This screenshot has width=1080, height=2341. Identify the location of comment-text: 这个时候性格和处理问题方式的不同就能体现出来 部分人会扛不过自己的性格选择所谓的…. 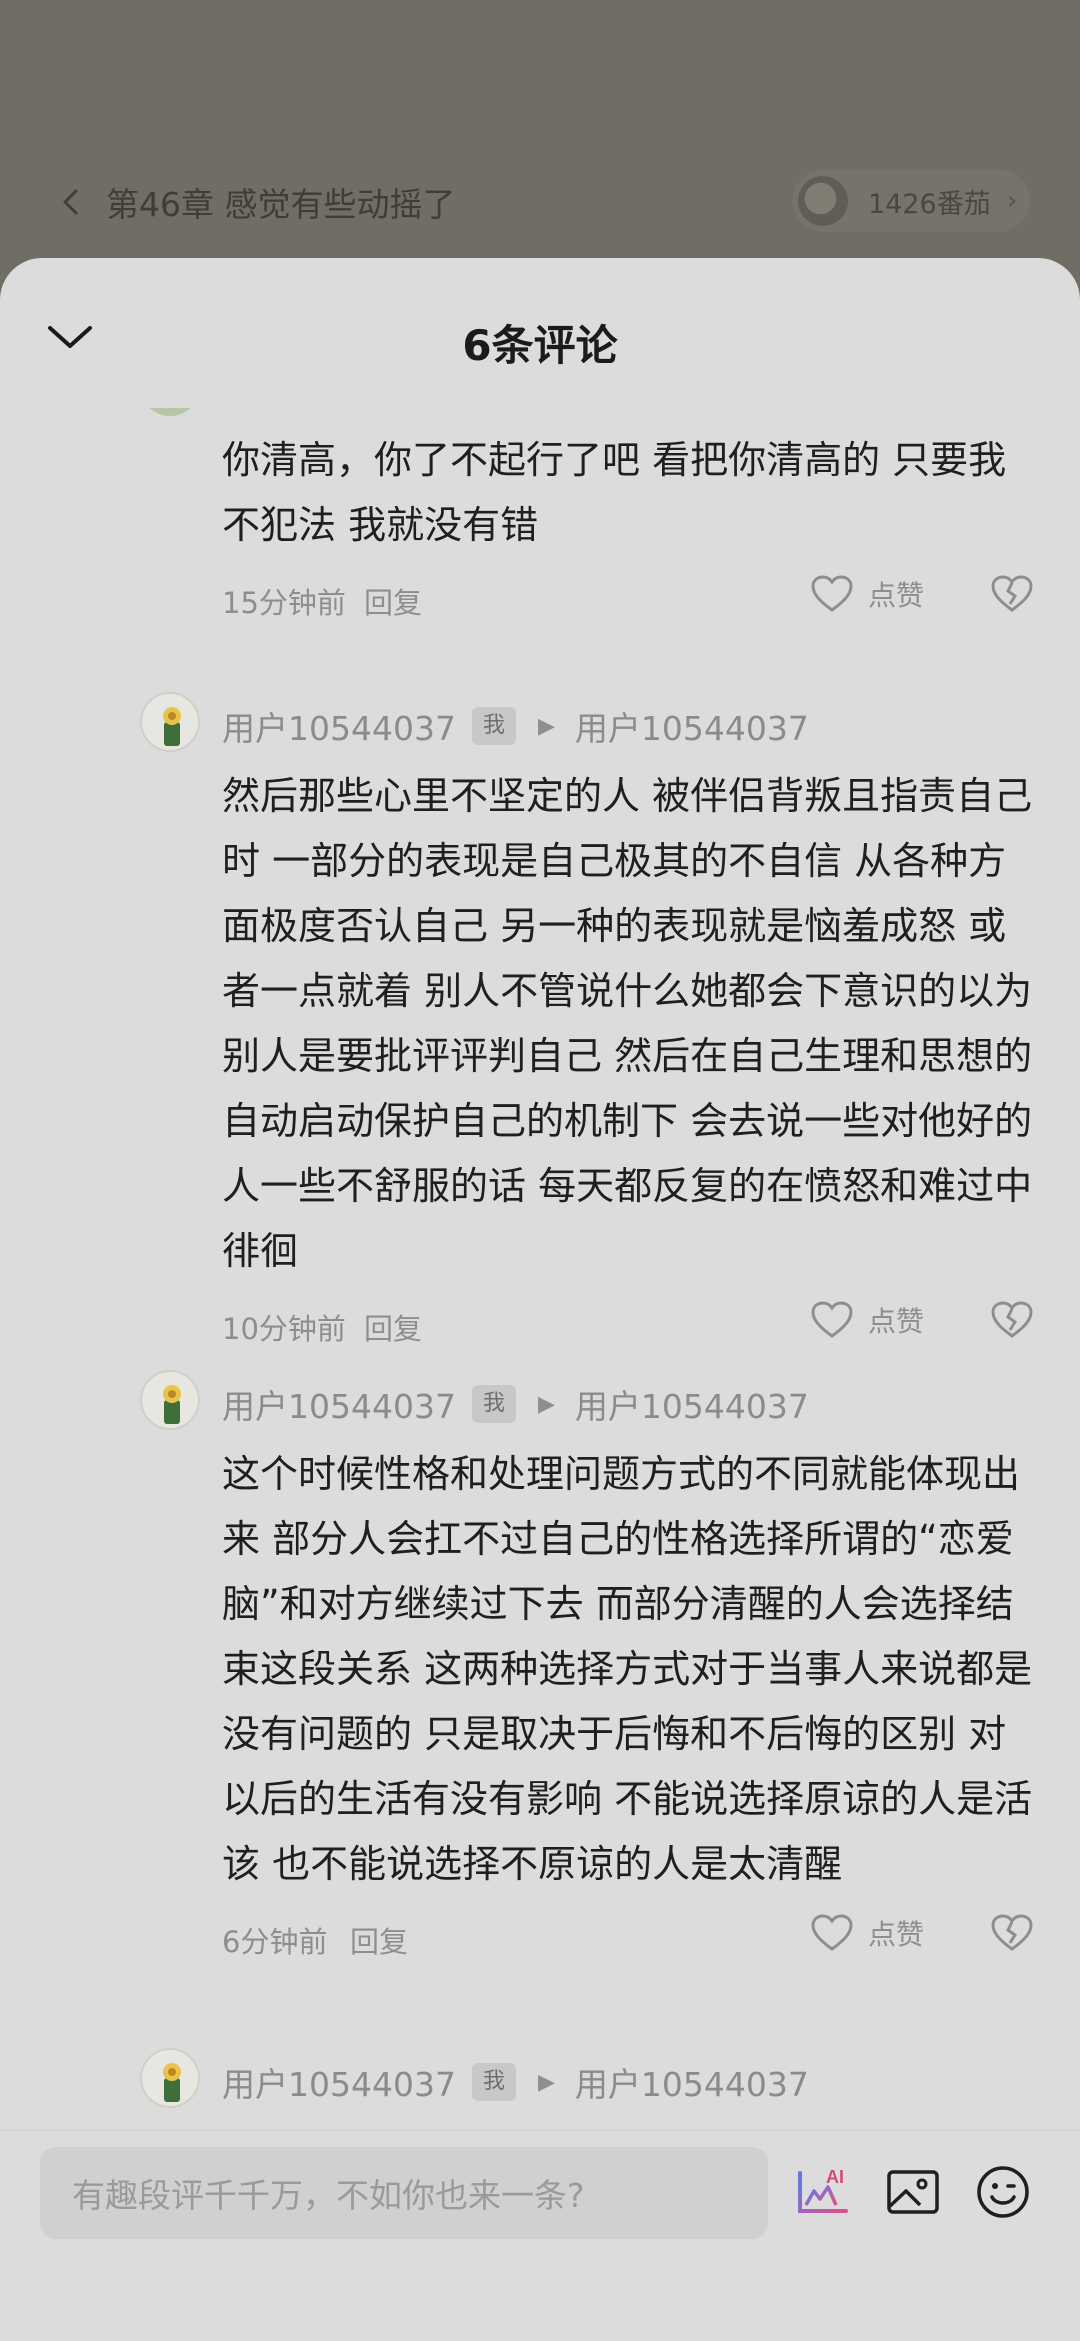
(627, 1669).